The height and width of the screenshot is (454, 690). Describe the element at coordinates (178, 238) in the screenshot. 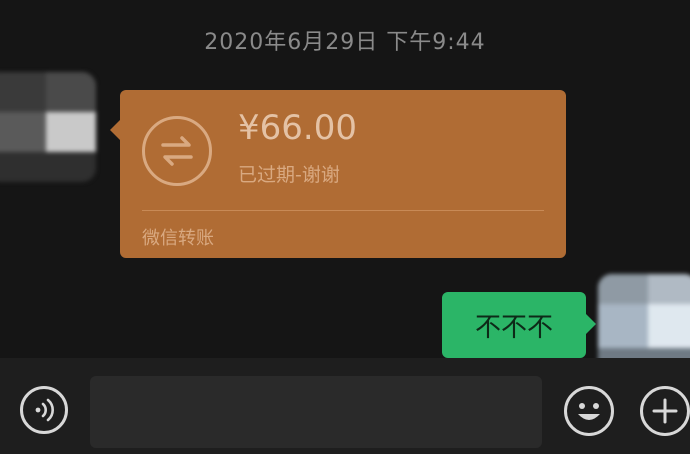

I see `transfer-label: 微信转账` at that location.